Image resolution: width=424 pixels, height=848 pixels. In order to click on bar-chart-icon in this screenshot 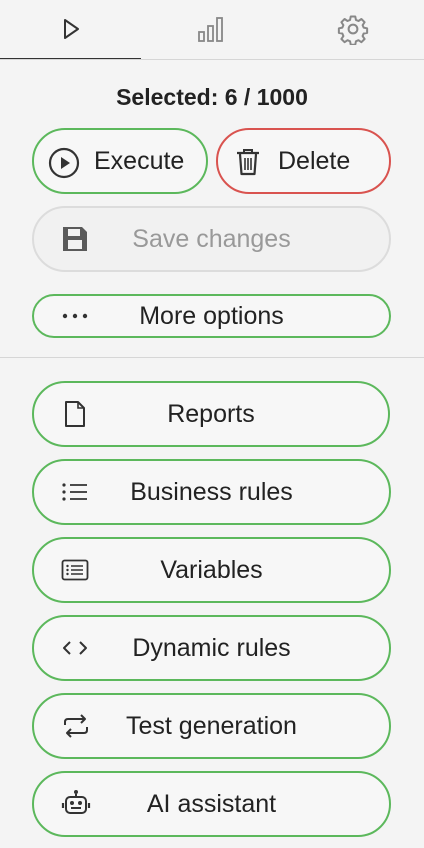, I will do `click(210, 29)`.